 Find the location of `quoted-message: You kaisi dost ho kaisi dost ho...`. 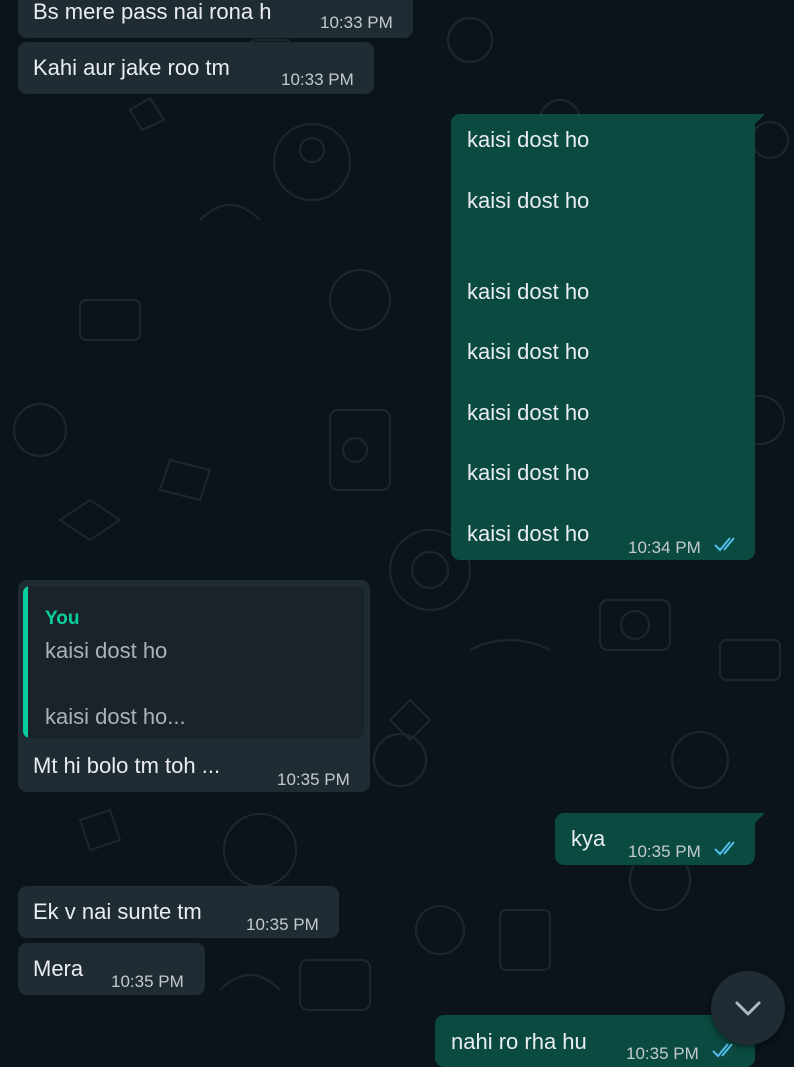

quoted-message: You kaisi dost ho kaisi dost ho... is located at coordinates (193, 662).